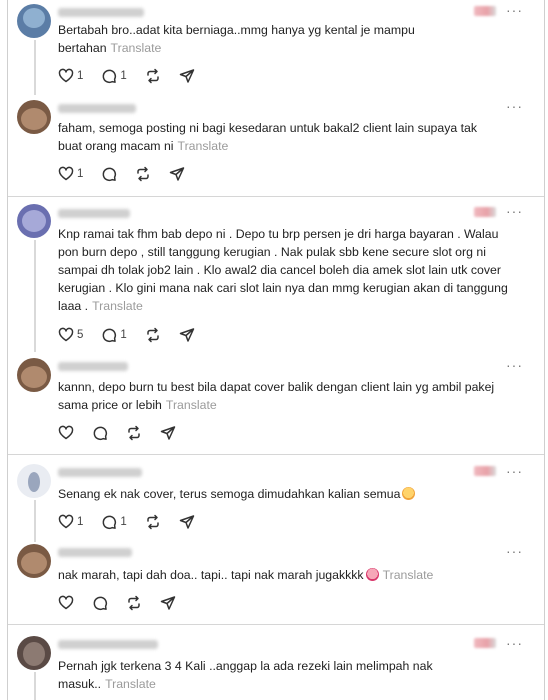 The width and height of the screenshot is (548, 700). What do you see at coordinates (409, 493) in the screenshot?
I see `hugging-face-emoji` at bounding box center [409, 493].